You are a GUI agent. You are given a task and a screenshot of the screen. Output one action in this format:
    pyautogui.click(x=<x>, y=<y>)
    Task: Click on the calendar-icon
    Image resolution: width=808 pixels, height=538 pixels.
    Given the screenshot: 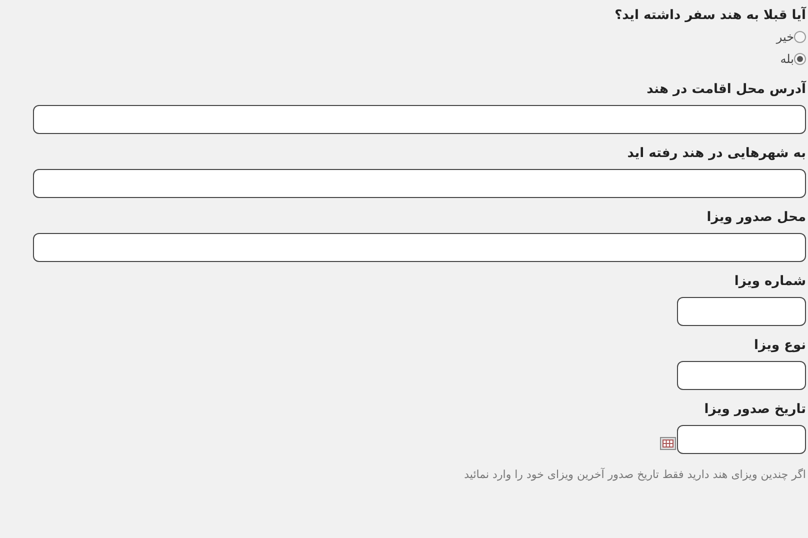 What is the action you would take?
    pyautogui.click(x=668, y=443)
    